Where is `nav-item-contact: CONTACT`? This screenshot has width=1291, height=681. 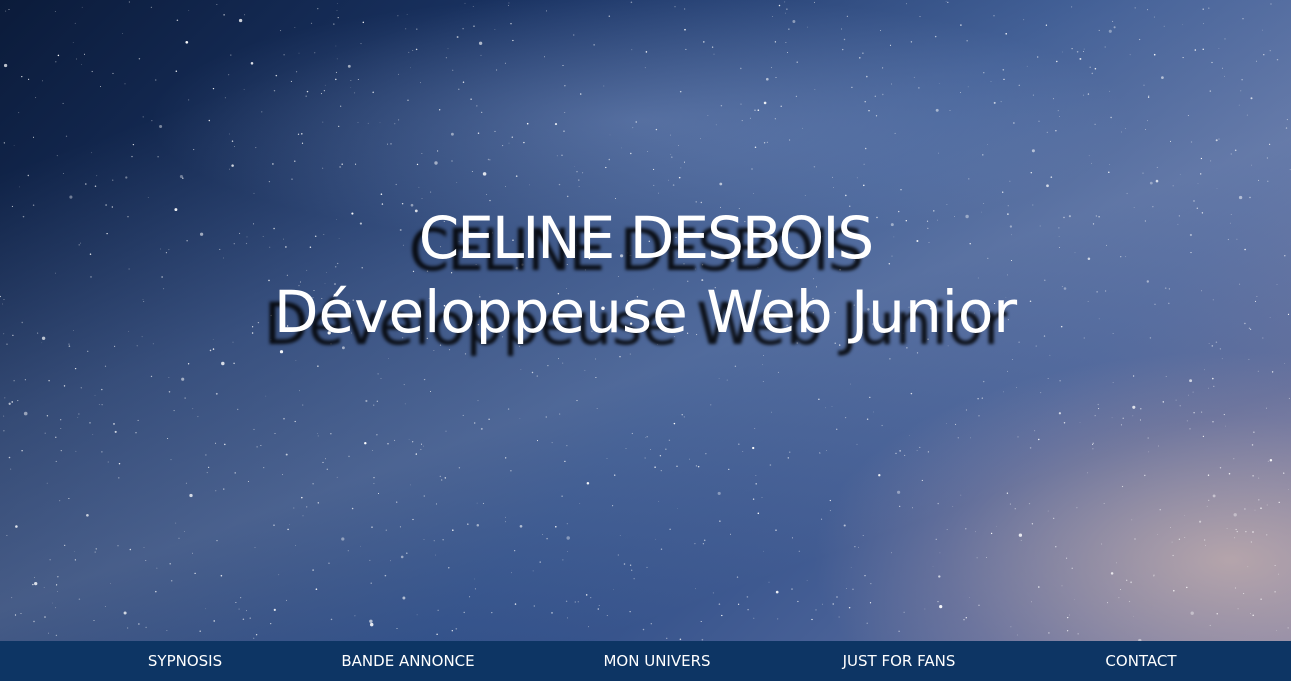 nav-item-contact: CONTACT is located at coordinates (1140, 661).